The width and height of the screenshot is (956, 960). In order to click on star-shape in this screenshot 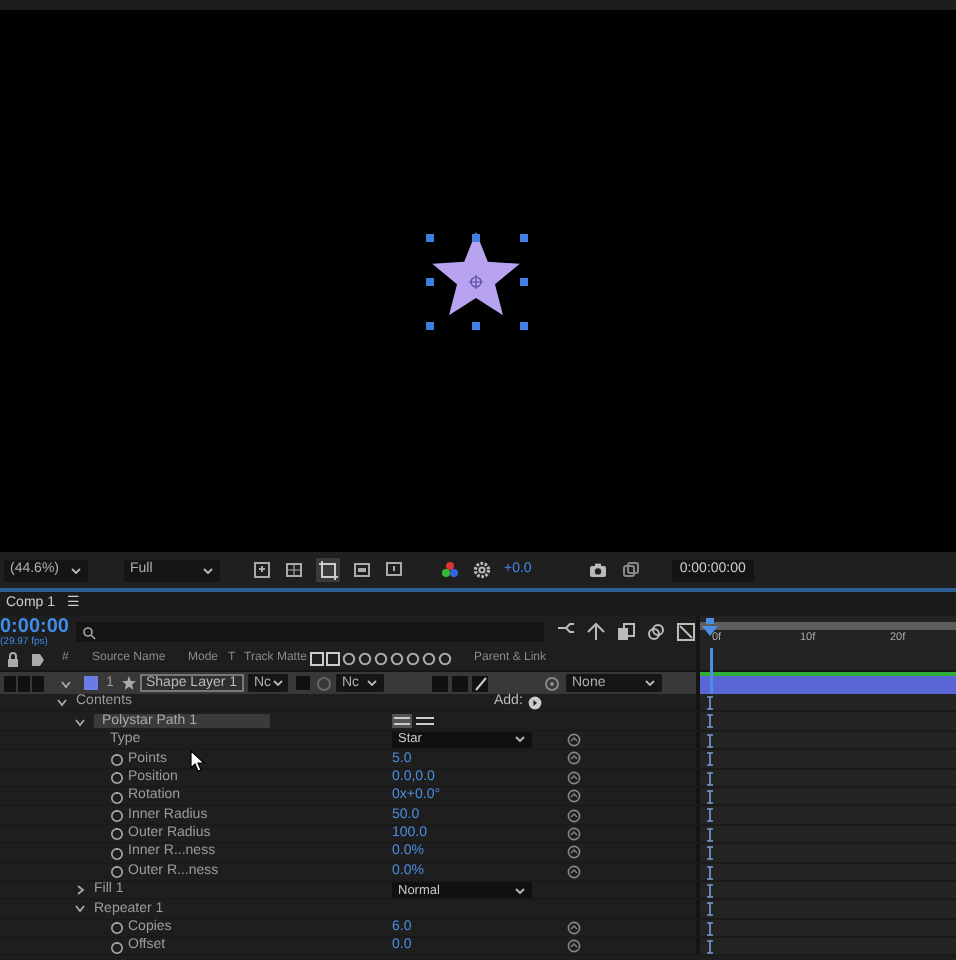, I will do `click(476, 274)`.